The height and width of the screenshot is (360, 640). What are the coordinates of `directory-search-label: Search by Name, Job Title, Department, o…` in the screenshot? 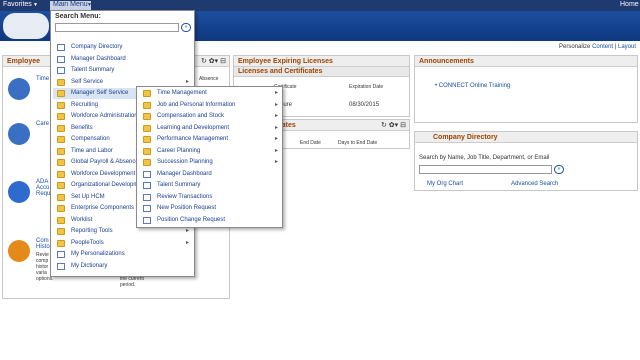 It's located at (484, 158).